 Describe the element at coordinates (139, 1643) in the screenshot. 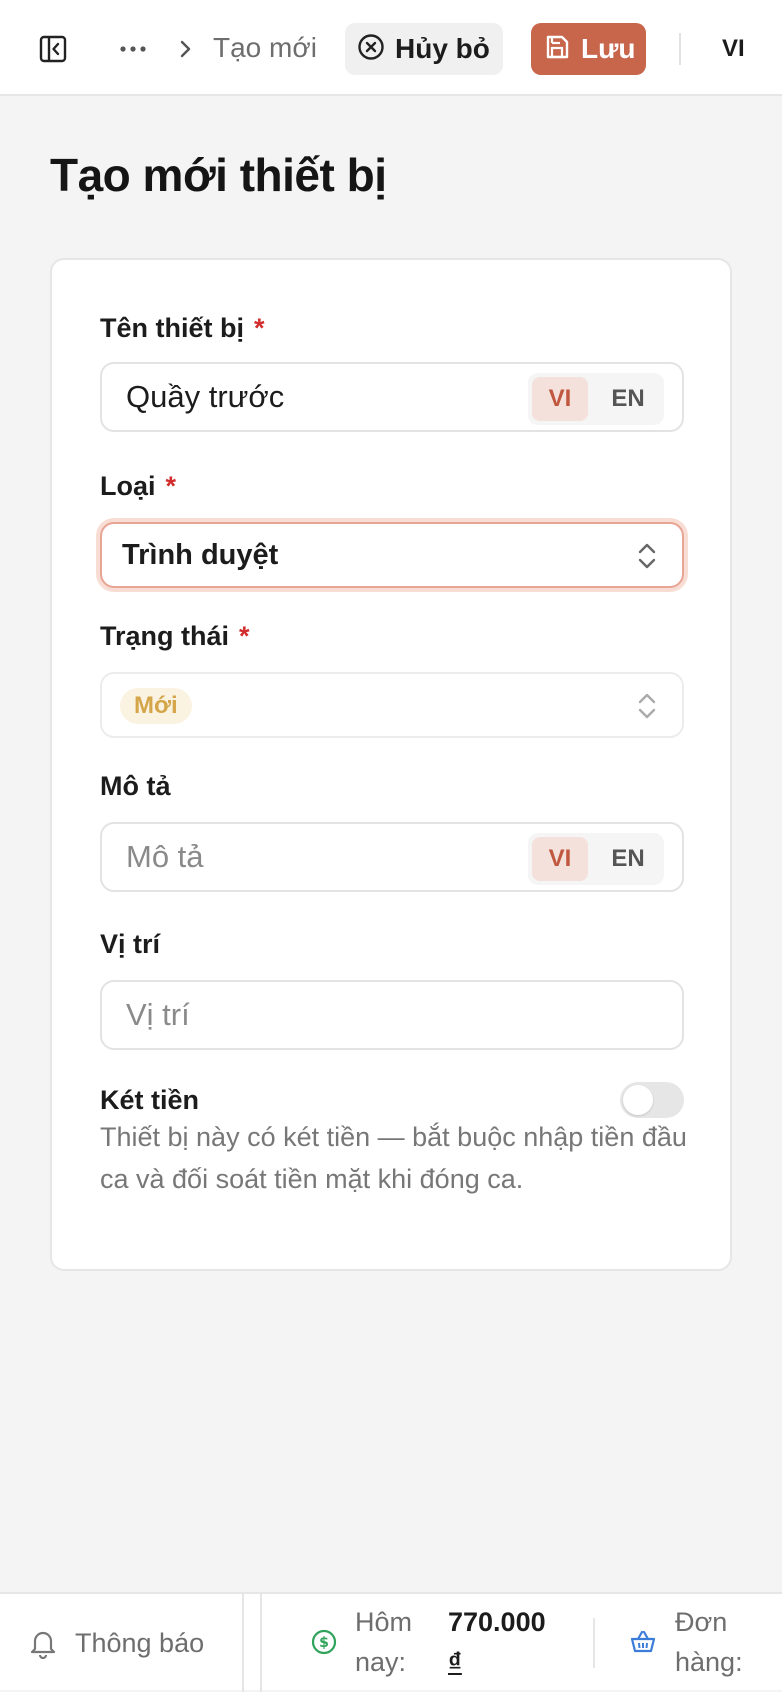

I see `notifications-label: Thông báo` at that location.